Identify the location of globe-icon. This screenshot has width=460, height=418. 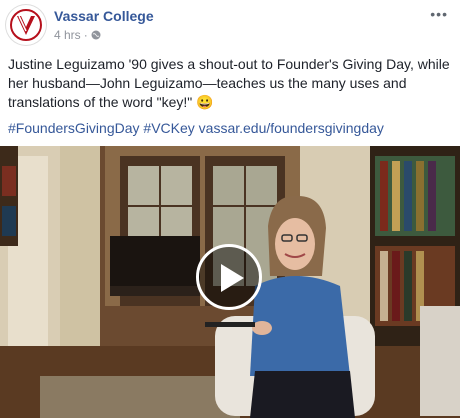
(96, 35).